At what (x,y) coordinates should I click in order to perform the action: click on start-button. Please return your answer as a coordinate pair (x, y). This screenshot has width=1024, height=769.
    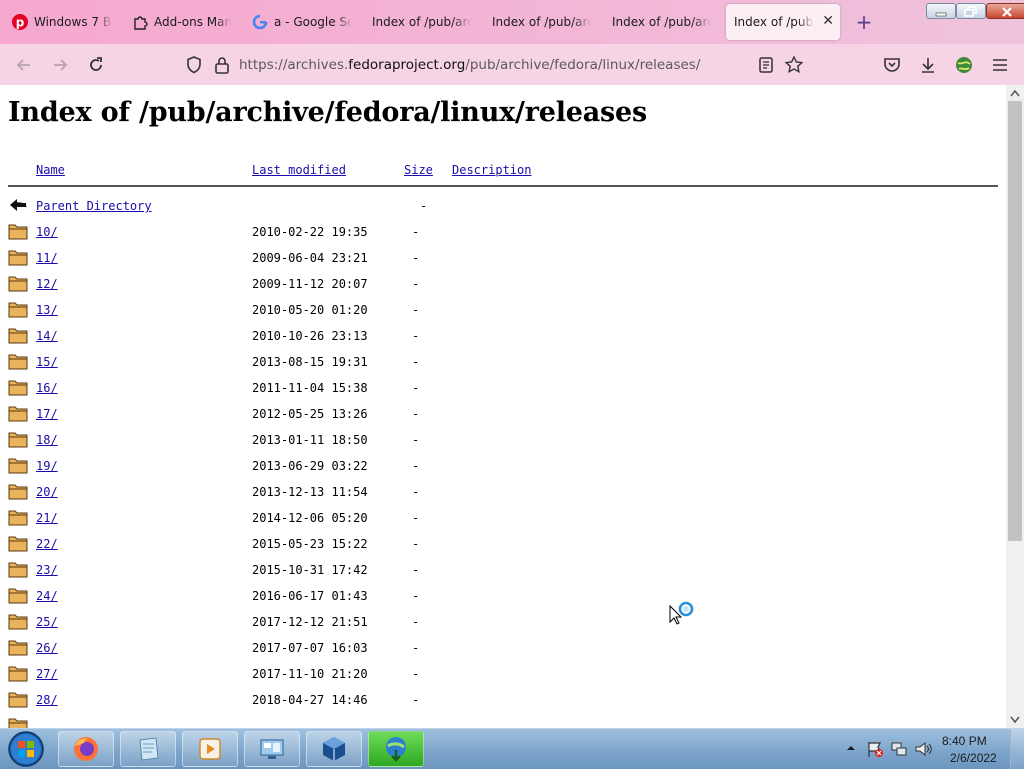
    Looking at the image, I should click on (26, 749).